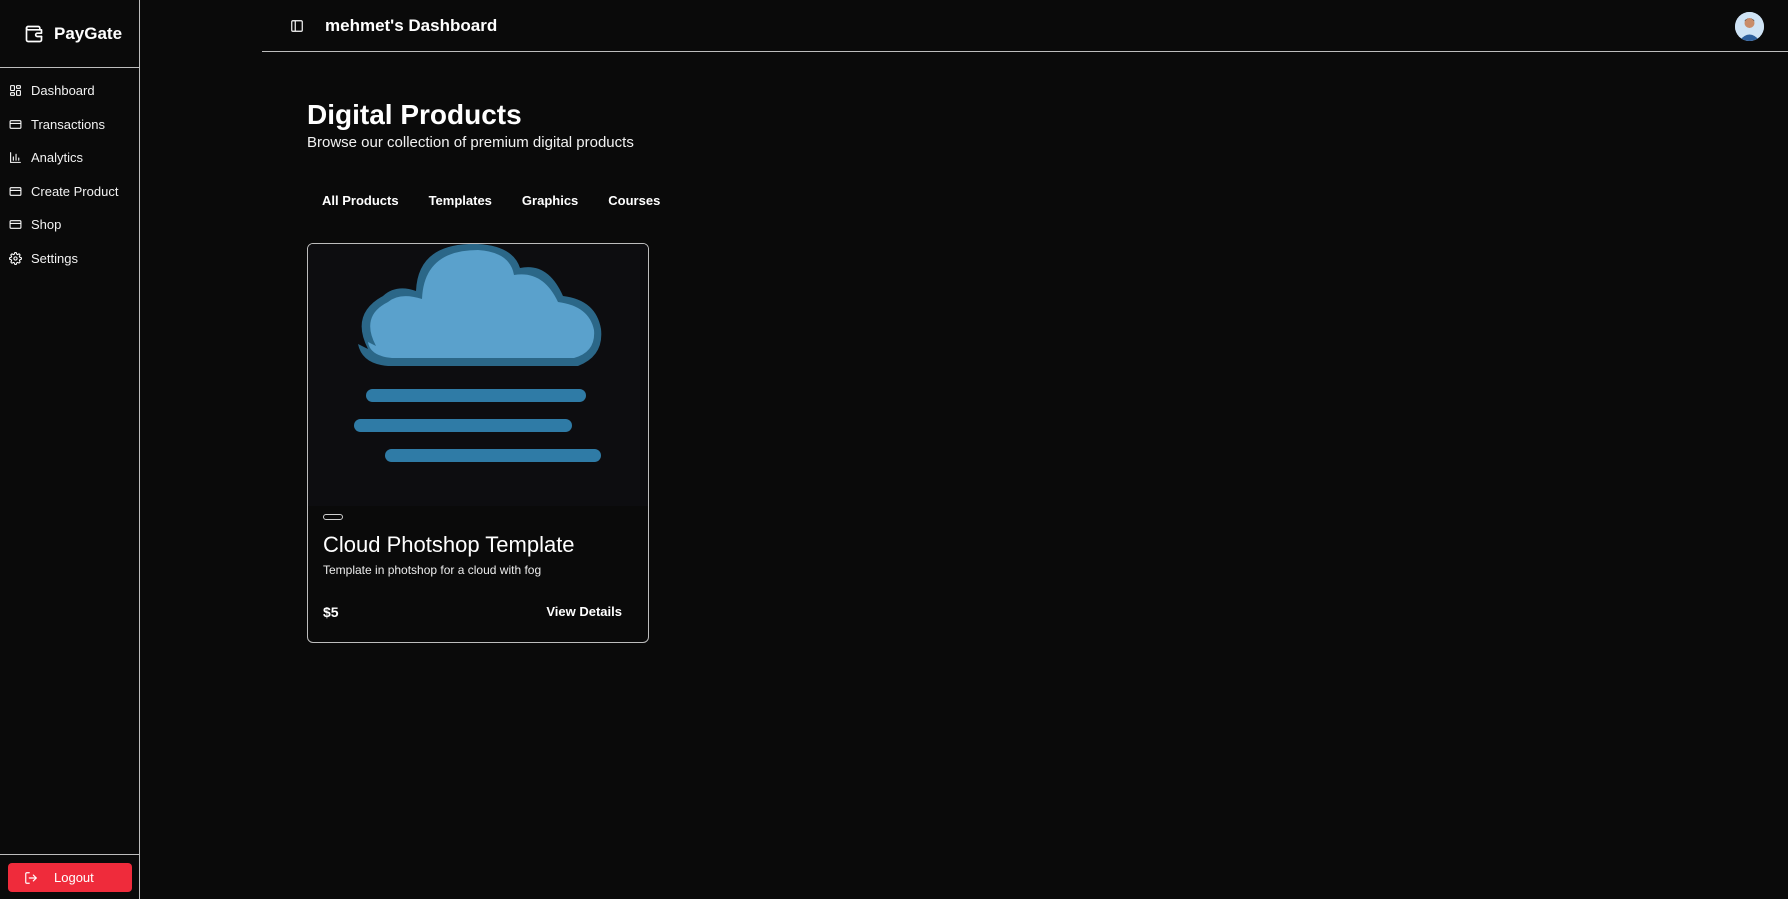 The width and height of the screenshot is (1788, 899). I want to click on page-title: mehmet's Dashboard, so click(411, 25).